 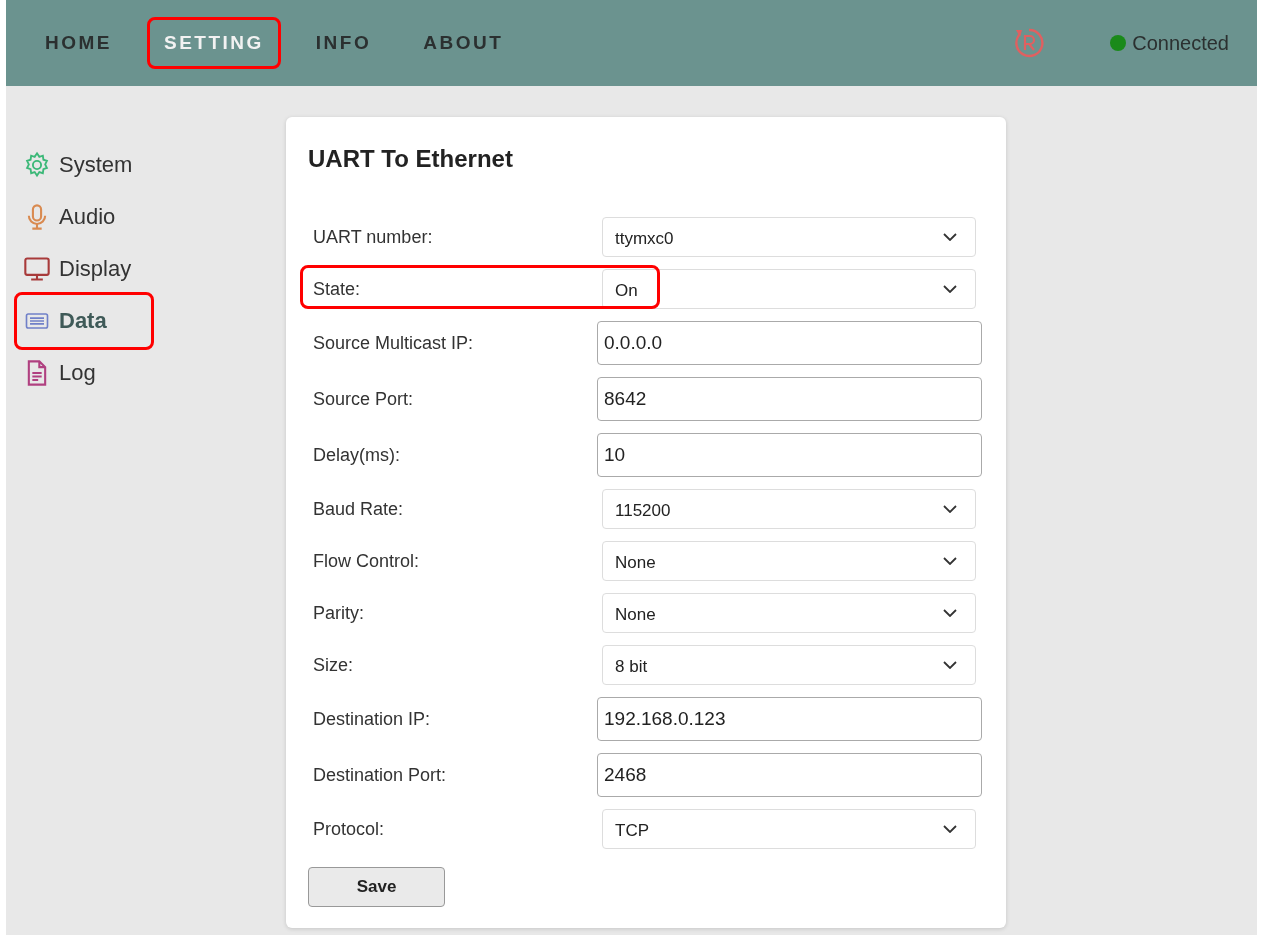 I want to click on field-label: Size:, so click(x=333, y=665).